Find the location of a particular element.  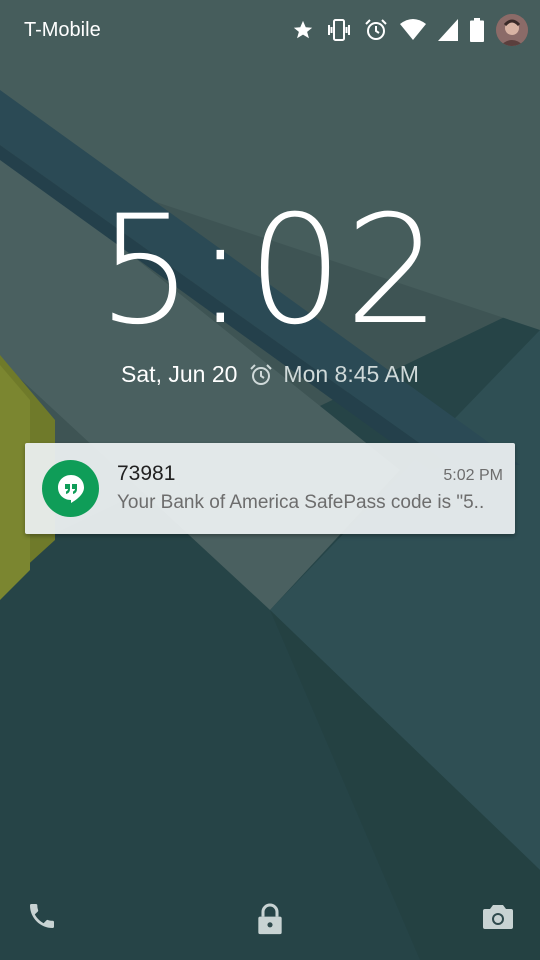

date-alarm-row: Sat, Jun 20 Mon 8:45 AM is located at coordinates (270, 374).